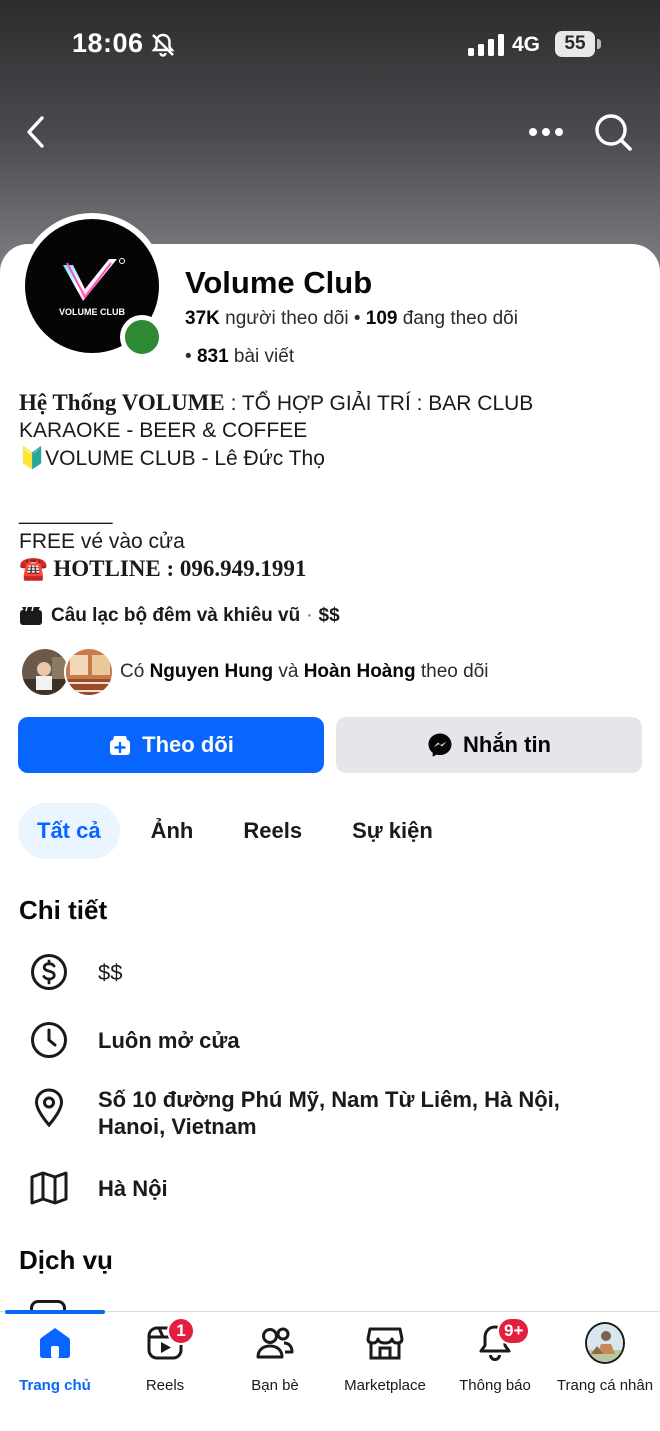 The height and width of the screenshot is (1431, 660). I want to click on detail-city: Hà Nội, so click(133, 1188).